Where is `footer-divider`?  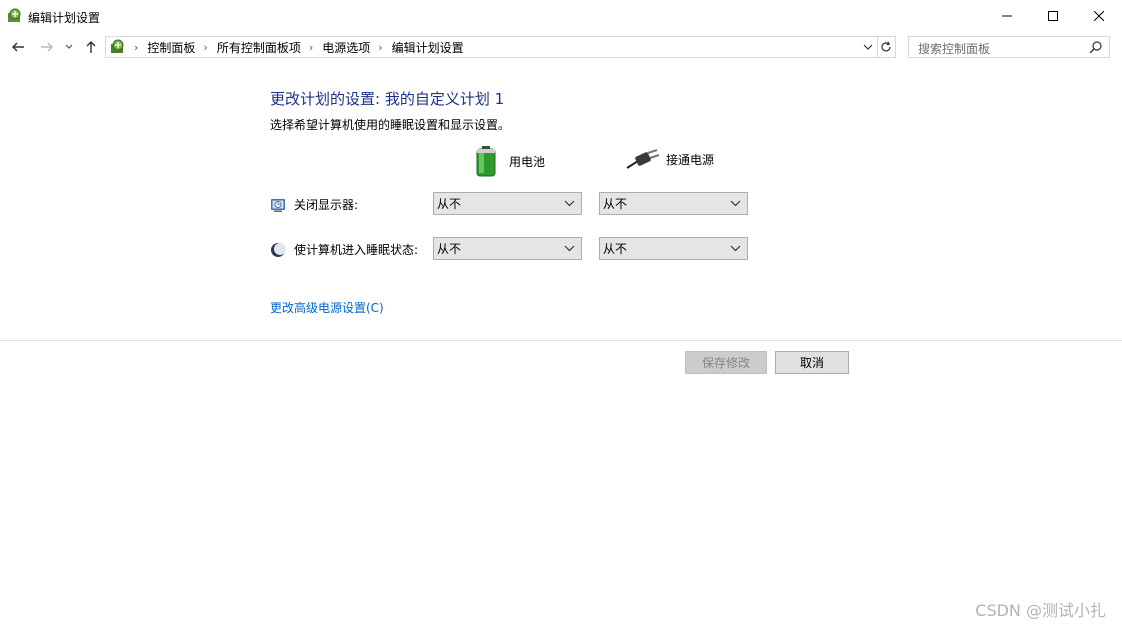 footer-divider is located at coordinates (561, 340).